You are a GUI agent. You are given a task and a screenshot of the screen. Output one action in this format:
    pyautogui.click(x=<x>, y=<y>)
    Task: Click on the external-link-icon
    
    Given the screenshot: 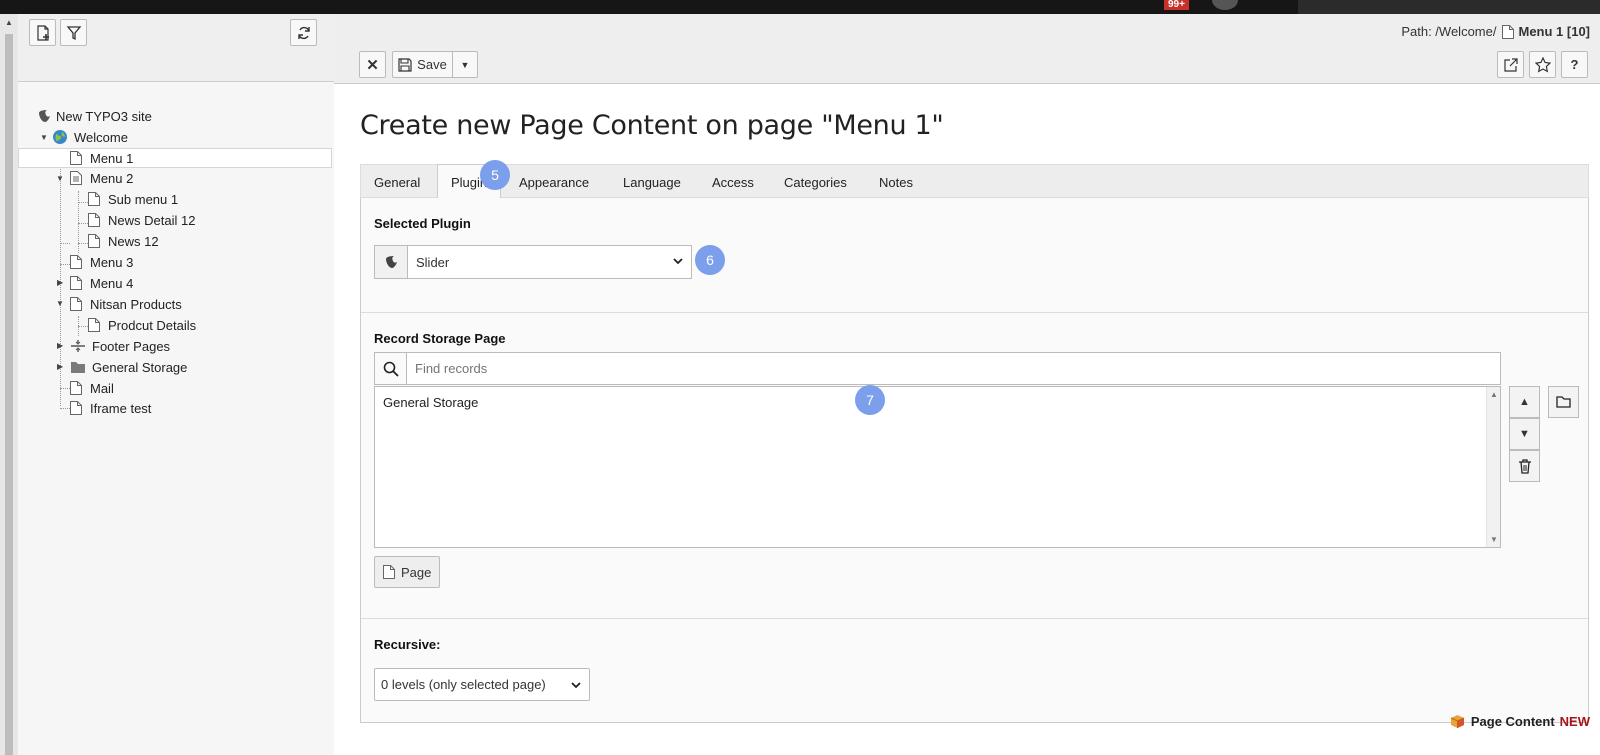 What is the action you would take?
    pyautogui.click(x=1510, y=64)
    